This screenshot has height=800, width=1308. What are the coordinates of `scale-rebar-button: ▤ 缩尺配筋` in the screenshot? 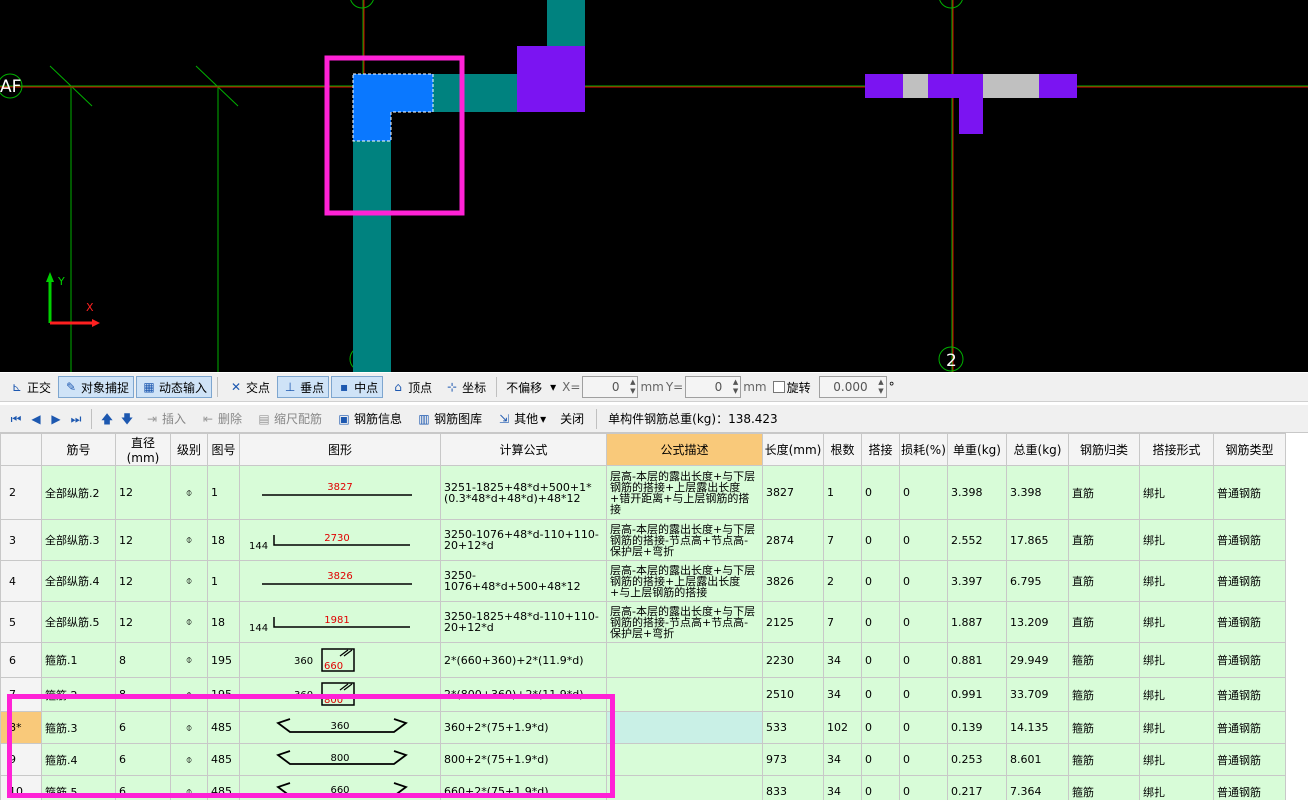 It's located at (289, 419).